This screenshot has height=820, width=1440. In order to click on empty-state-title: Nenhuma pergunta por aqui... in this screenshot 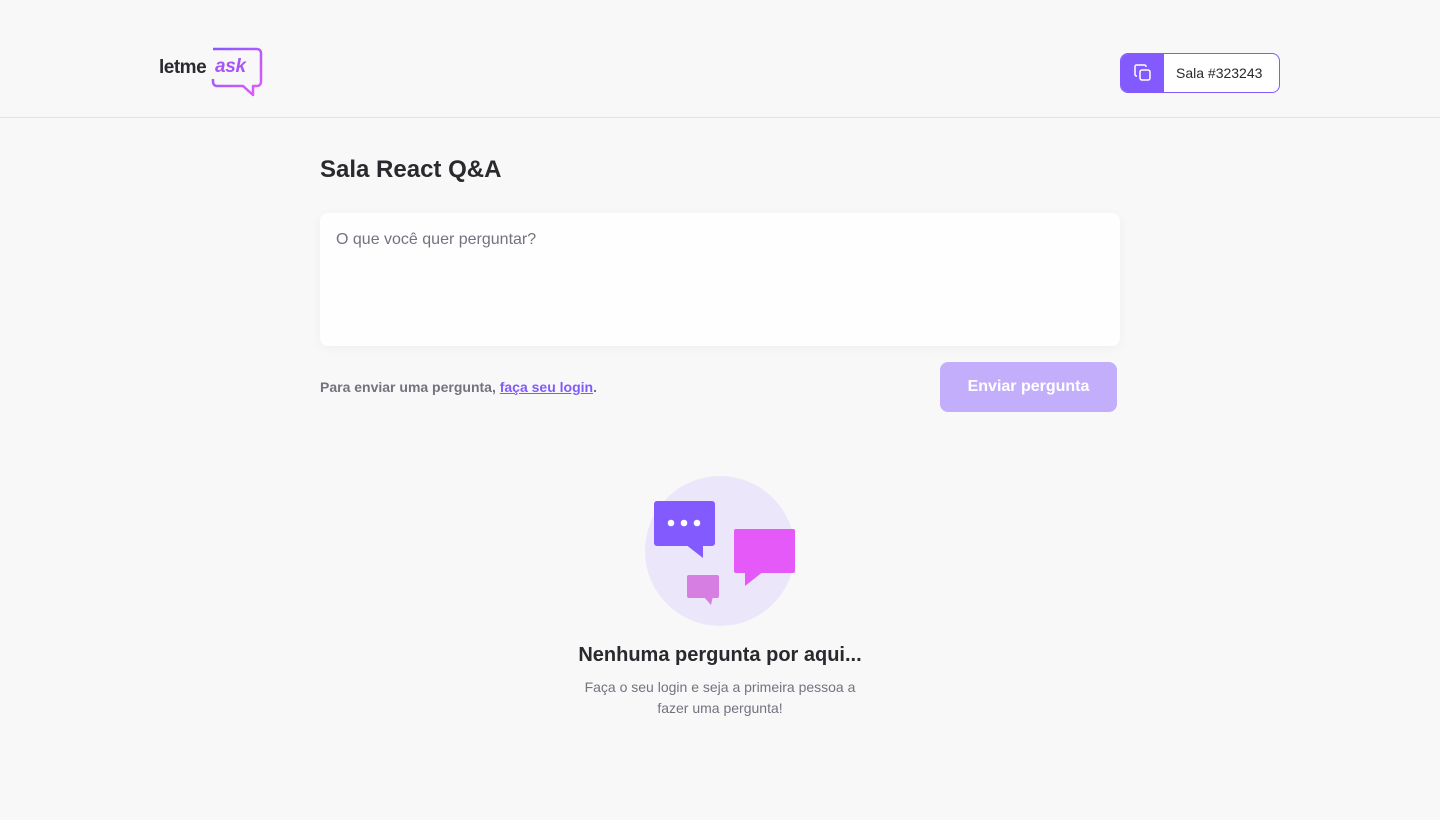, I will do `click(720, 655)`.